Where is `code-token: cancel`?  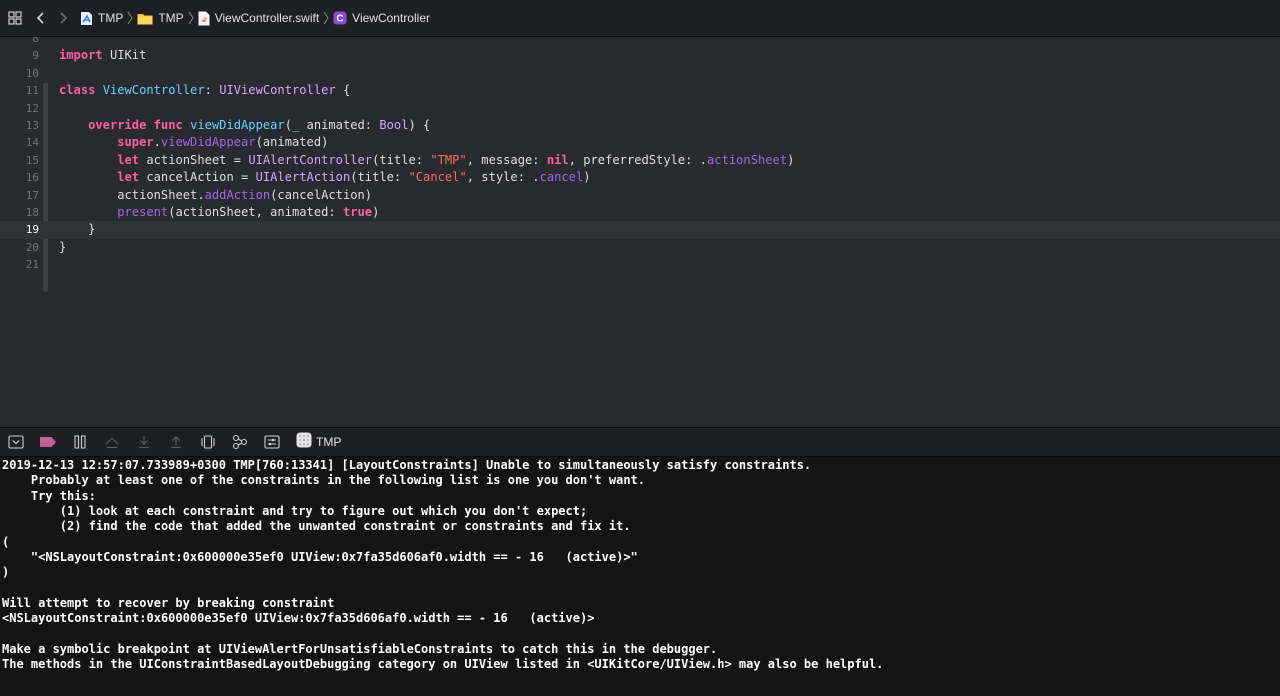 code-token: cancel is located at coordinates (561, 177).